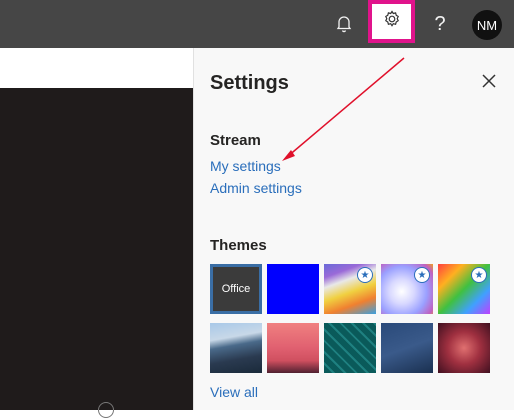 The width and height of the screenshot is (514, 418). Describe the element at coordinates (257, 24) in the screenshot. I see `top-bar: ? NM` at that location.